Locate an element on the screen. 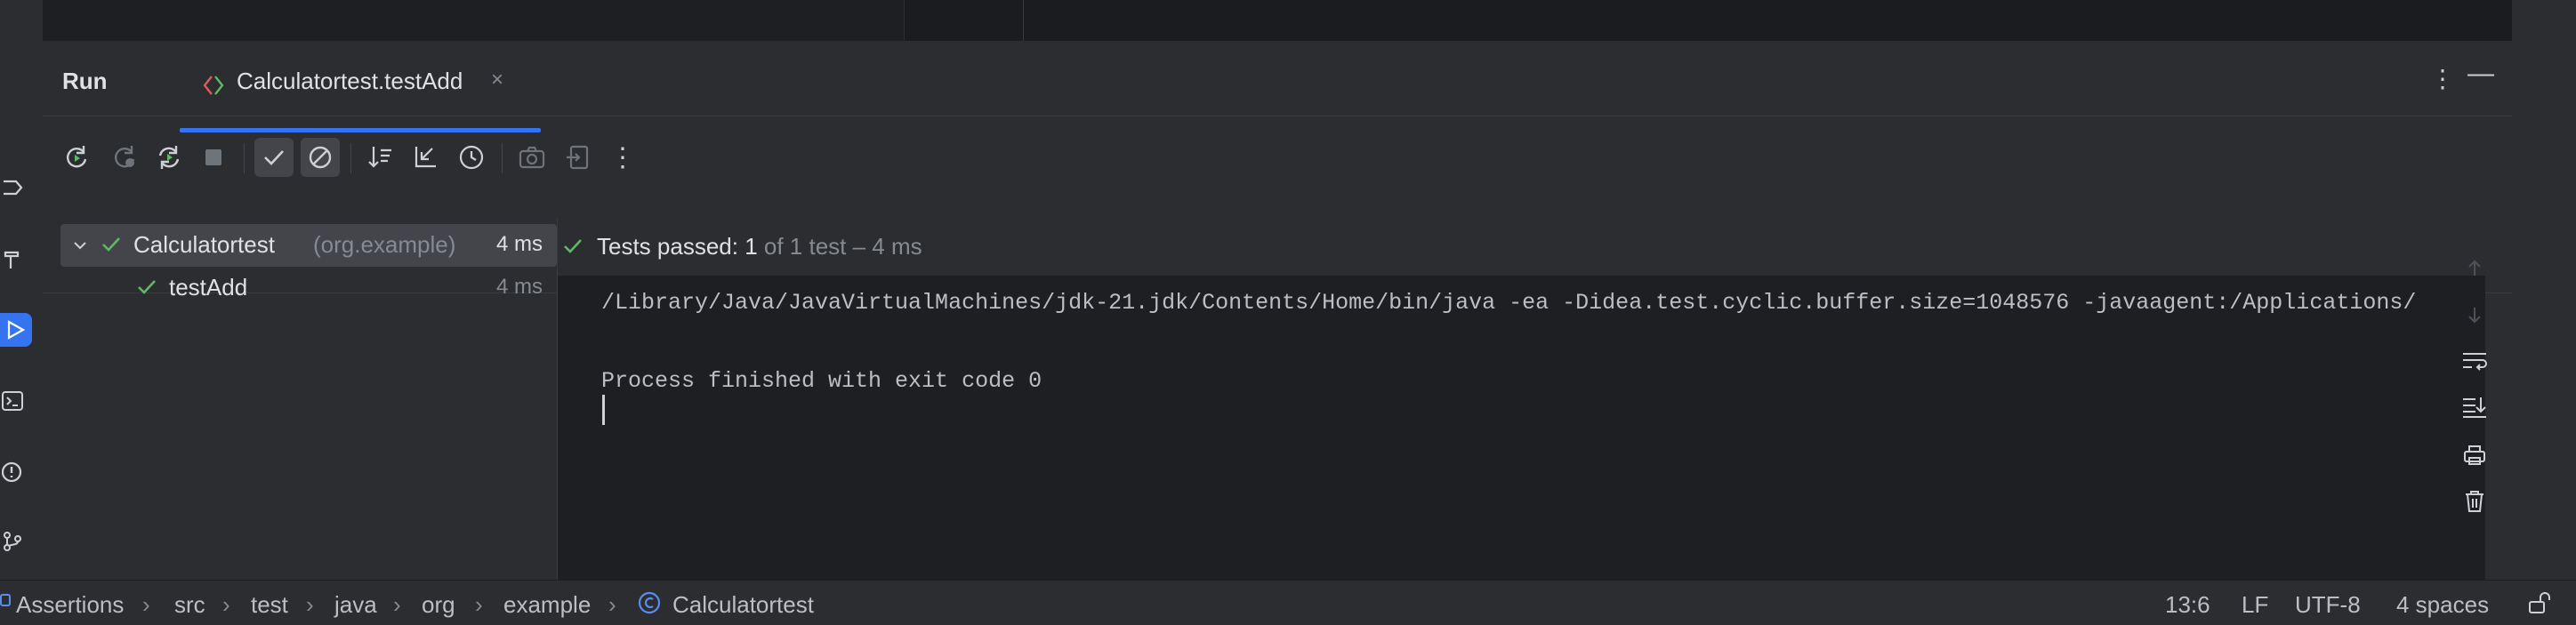 This screenshot has height=625, width=2576. editor-divider is located at coordinates (904, 20).